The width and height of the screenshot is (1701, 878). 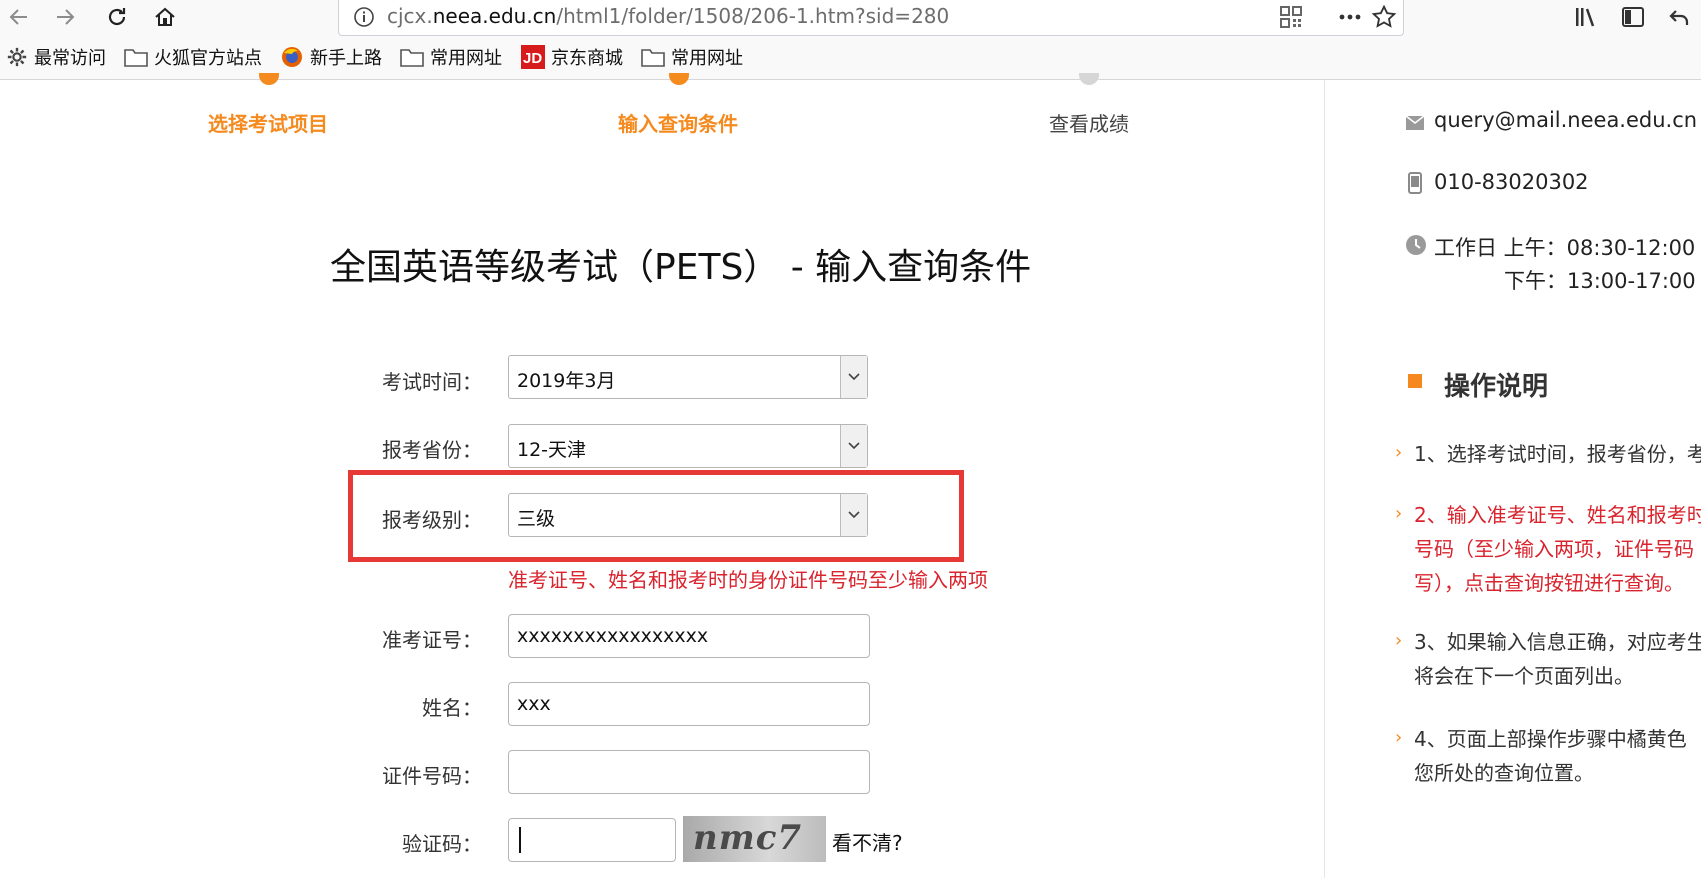 What do you see at coordinates (592, 840) in the screenshot?
I see `captcha-input` at bounding box center [592, 840].